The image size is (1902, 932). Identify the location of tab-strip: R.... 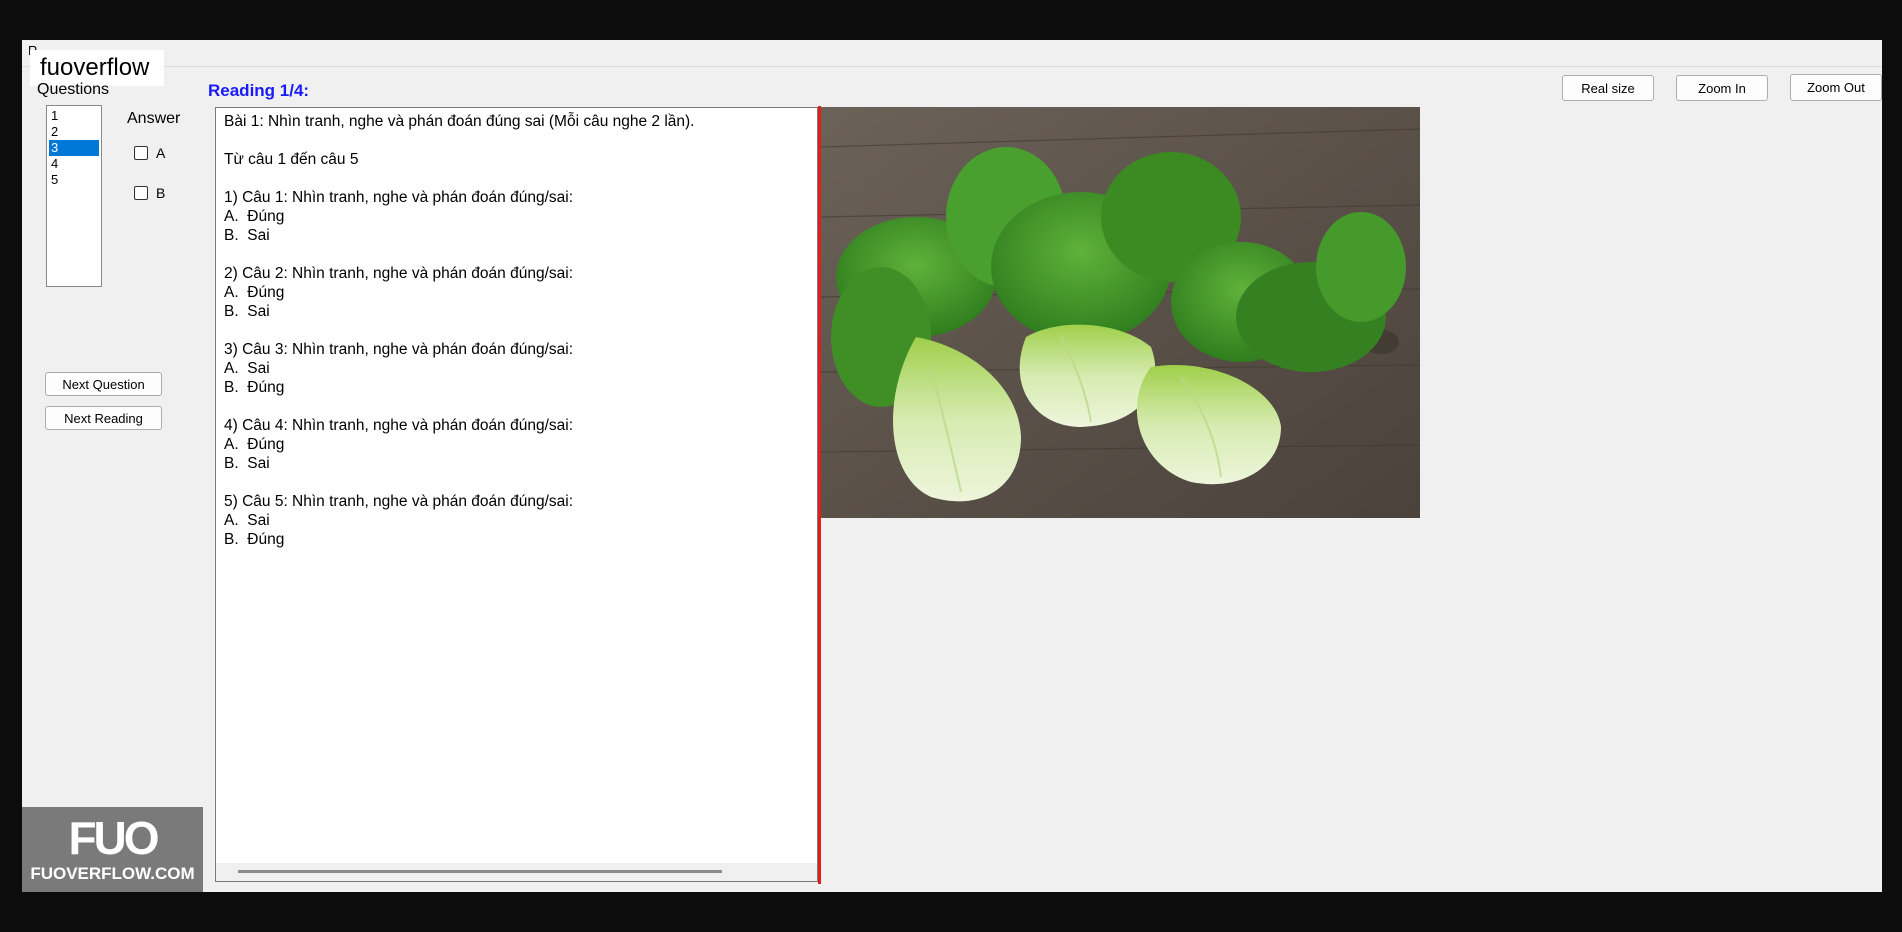
(952, 53).